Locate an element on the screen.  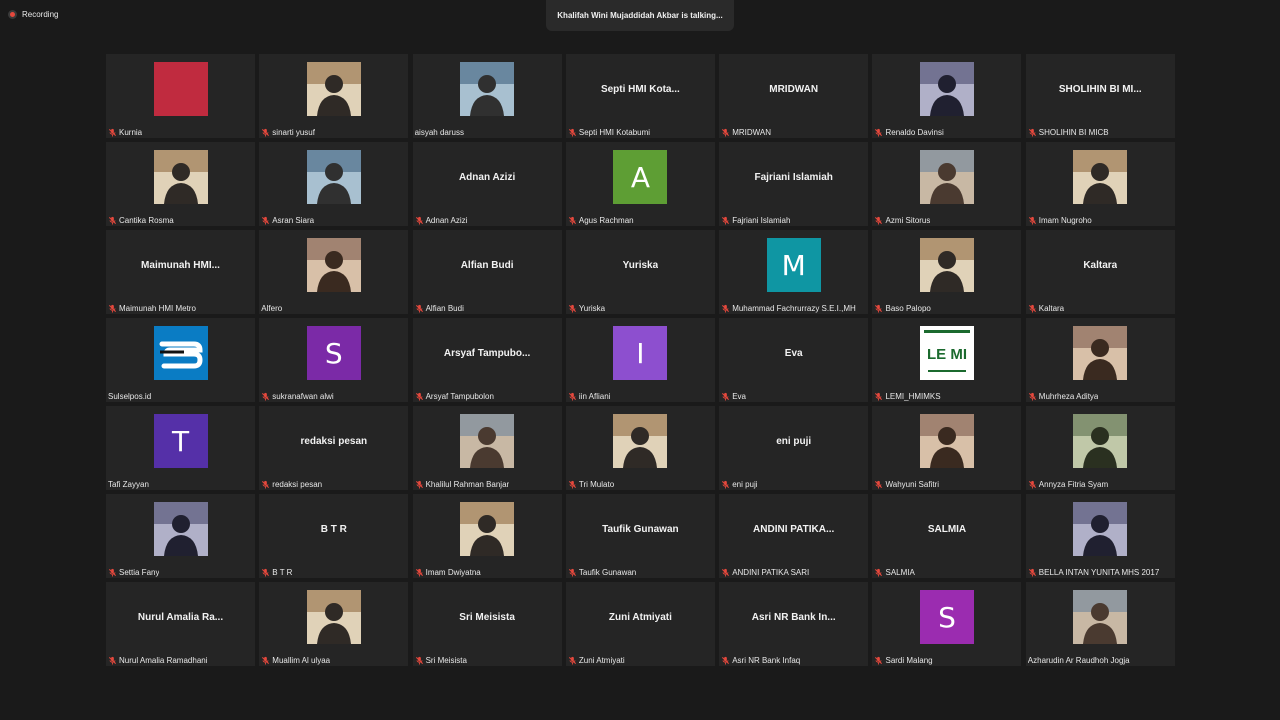
participant-tile: Sri Meisista Sri Meisista is located at coordinates (487, 624).